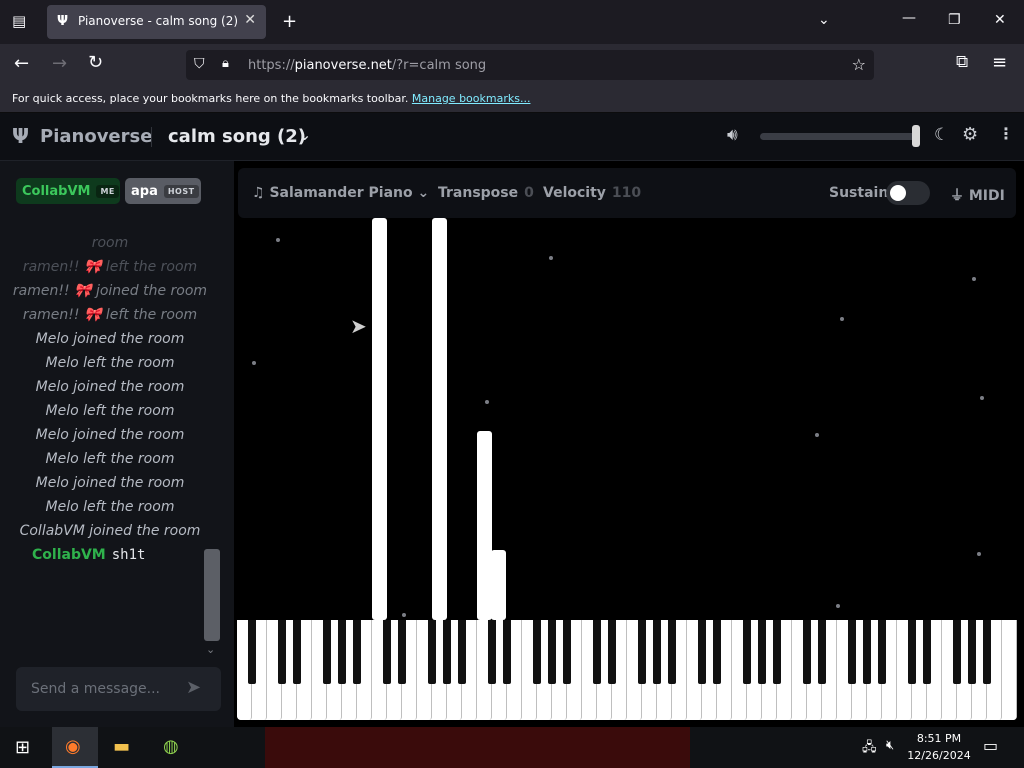 Image resolution: width=1024 pixels, height=768 pixels. I want to click on reload-icon: ↻, so click(95, 62).